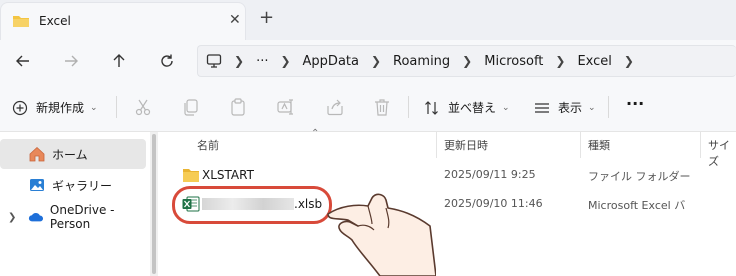  What do you see at coordinates (335, 107) in the screenshot?
I see `share-icon` at bounding box center [335, 107].